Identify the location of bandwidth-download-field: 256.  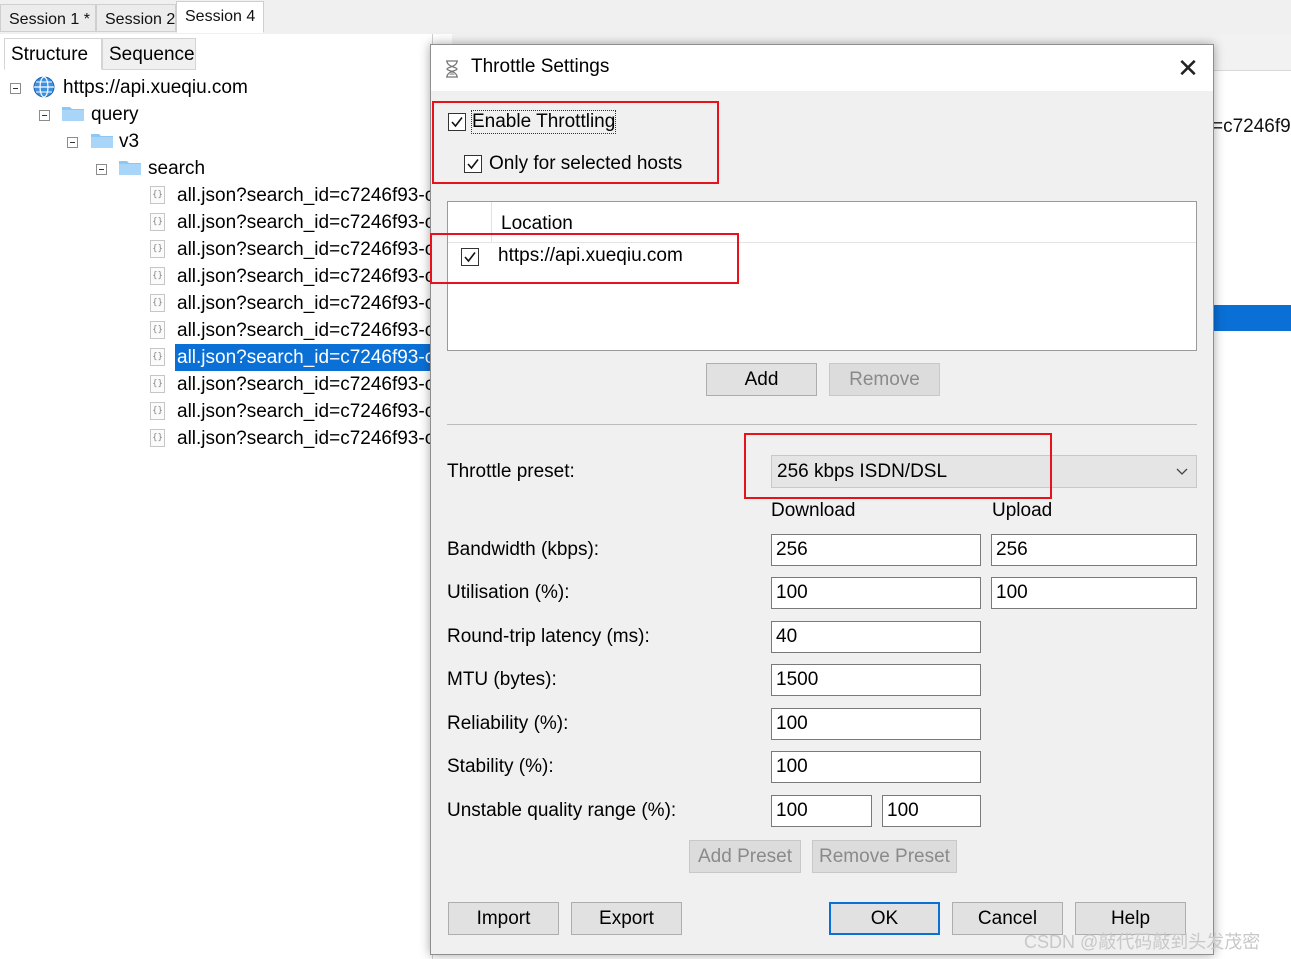
(876, 550).